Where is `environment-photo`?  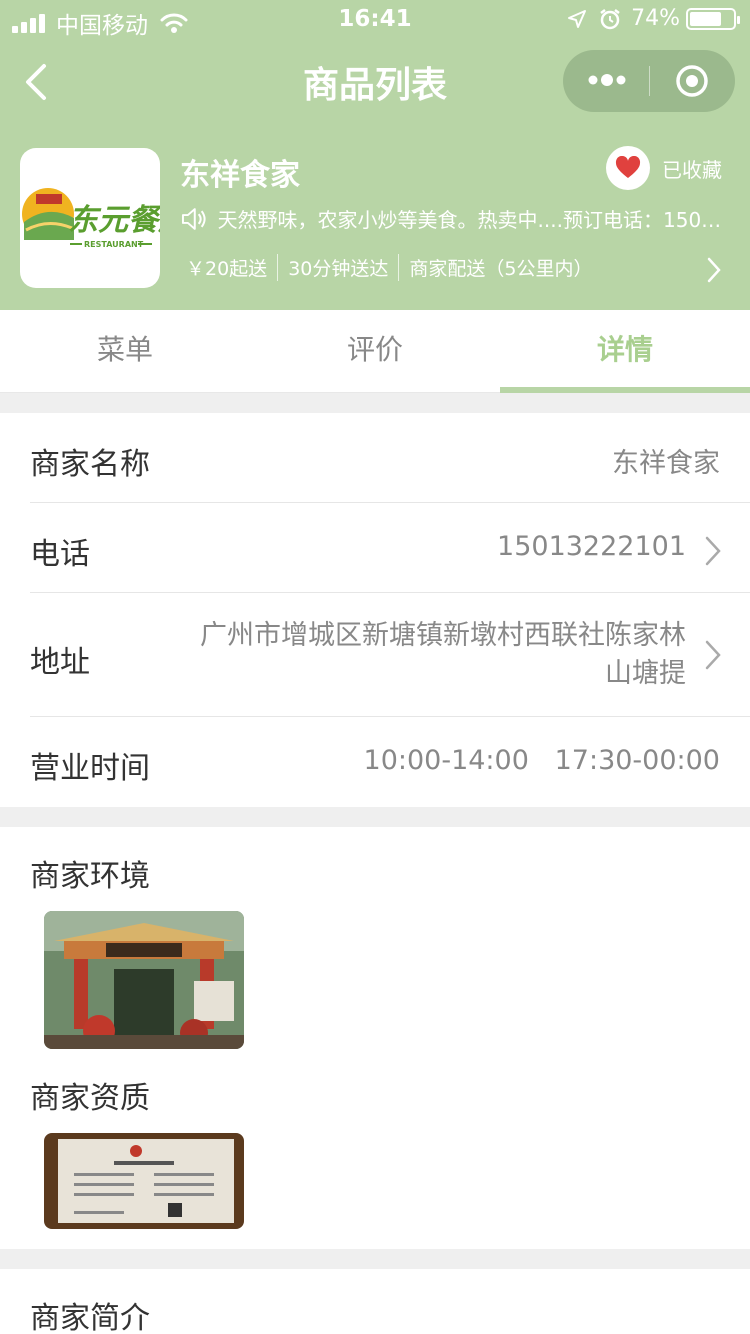
environment-photo is located at coordinates (144, 980).